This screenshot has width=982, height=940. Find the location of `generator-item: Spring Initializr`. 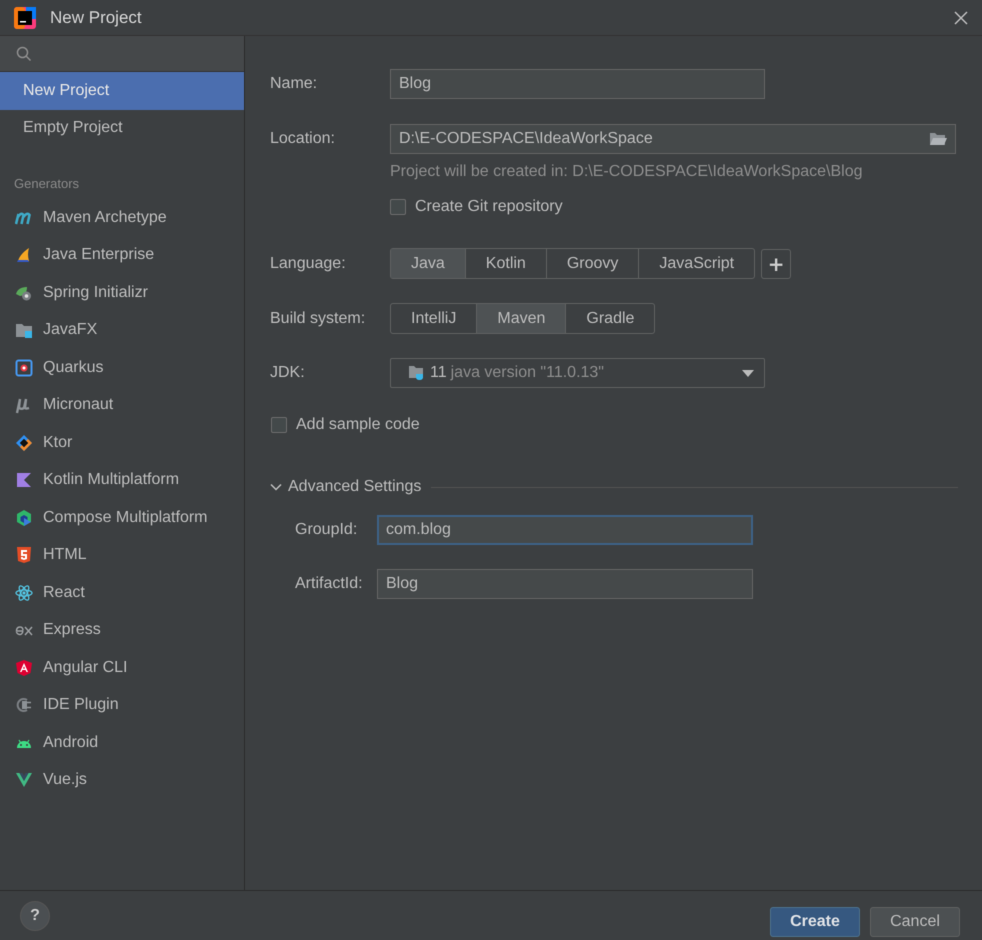

generator-item: Spring Initializr is located at coordinates (122, 293).